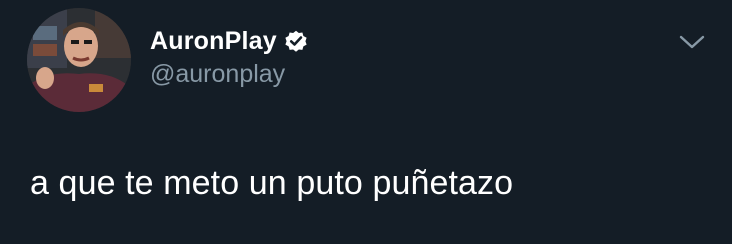  Describe the element at coordinates (217, 74) in the screenshot. I see `user-handle: @auronplay` at that location.